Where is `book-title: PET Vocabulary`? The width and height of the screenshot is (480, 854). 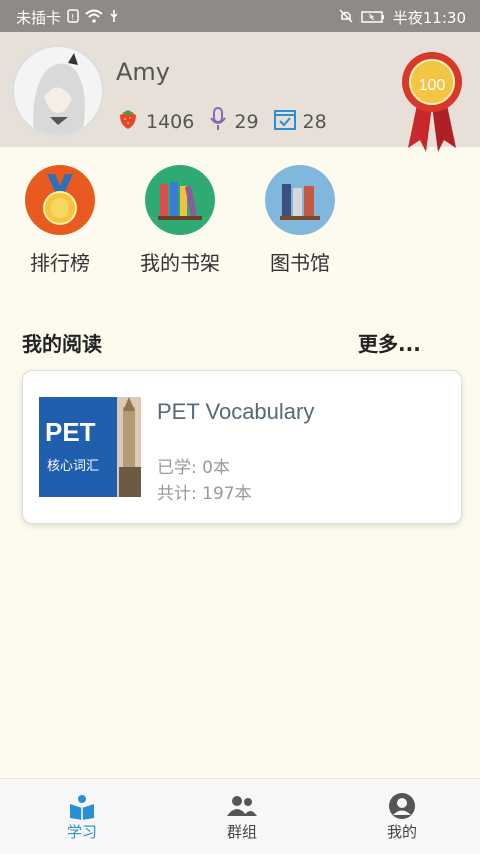 book-title: PET Vocabulary is located at coordinates (236, 411).